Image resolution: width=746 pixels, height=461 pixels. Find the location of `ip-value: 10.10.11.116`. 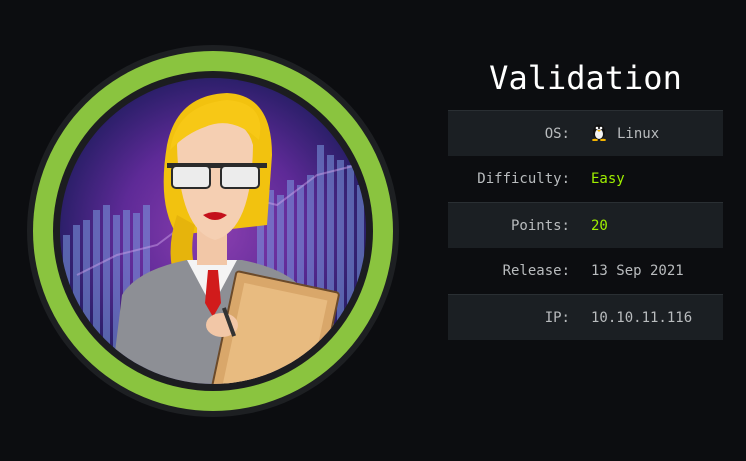

ip-value: 10.10.11.116 is located at coordinates (642, 317).